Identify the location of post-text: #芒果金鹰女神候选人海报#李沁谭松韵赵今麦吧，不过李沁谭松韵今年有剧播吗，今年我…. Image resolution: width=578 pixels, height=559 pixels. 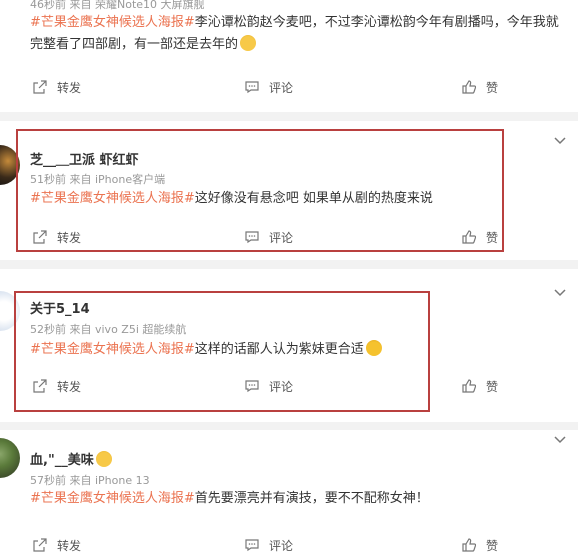
(300, 34).